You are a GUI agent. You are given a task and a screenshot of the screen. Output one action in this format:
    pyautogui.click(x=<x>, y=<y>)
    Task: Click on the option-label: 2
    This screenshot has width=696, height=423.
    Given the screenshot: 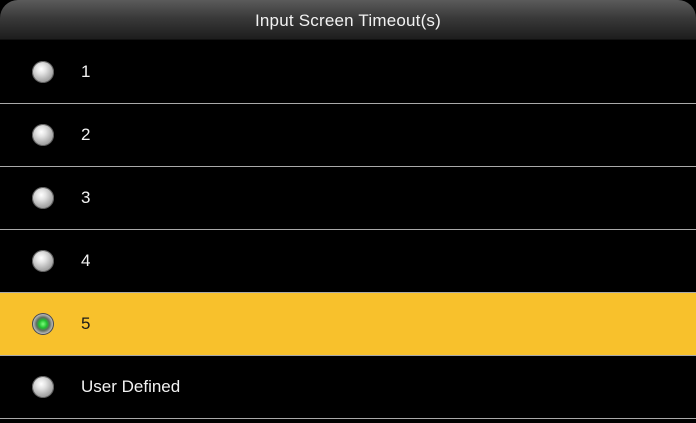 What is the action you would take?
    pyautogui.click(x=86, y=134)
    